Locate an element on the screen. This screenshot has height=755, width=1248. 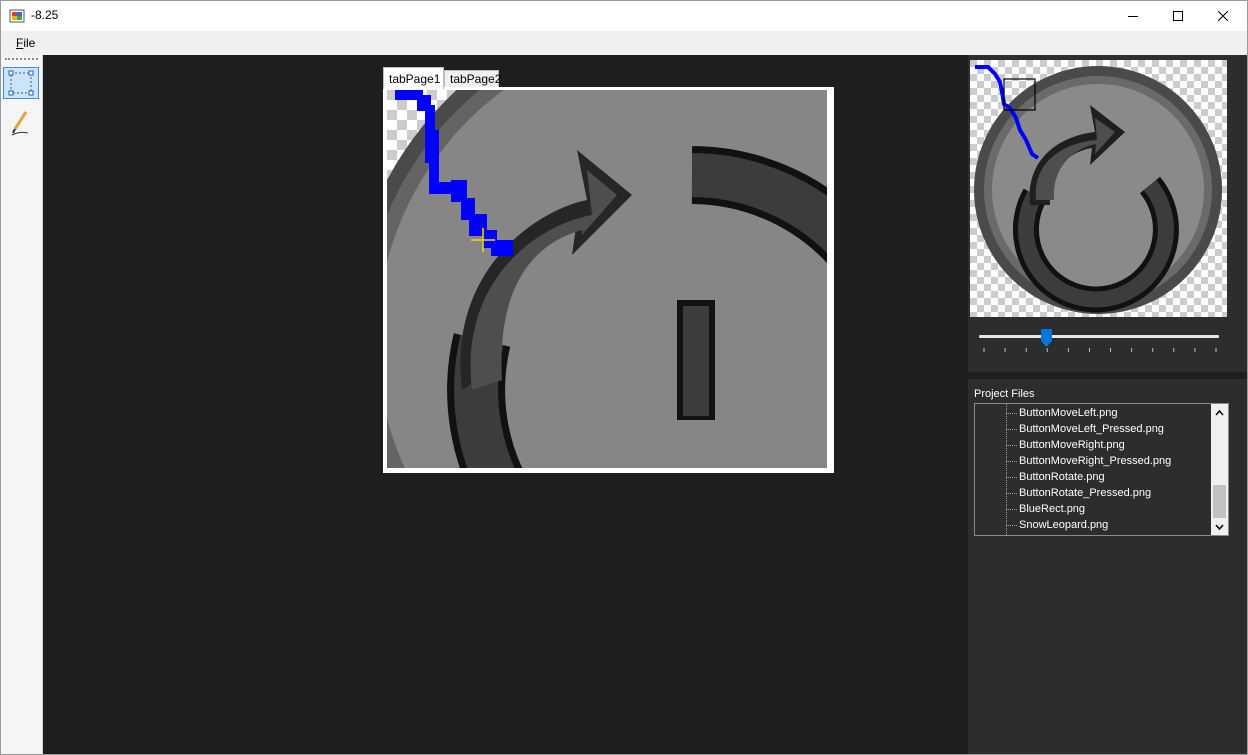
pencil-tool is located at coordinates (21, 123).